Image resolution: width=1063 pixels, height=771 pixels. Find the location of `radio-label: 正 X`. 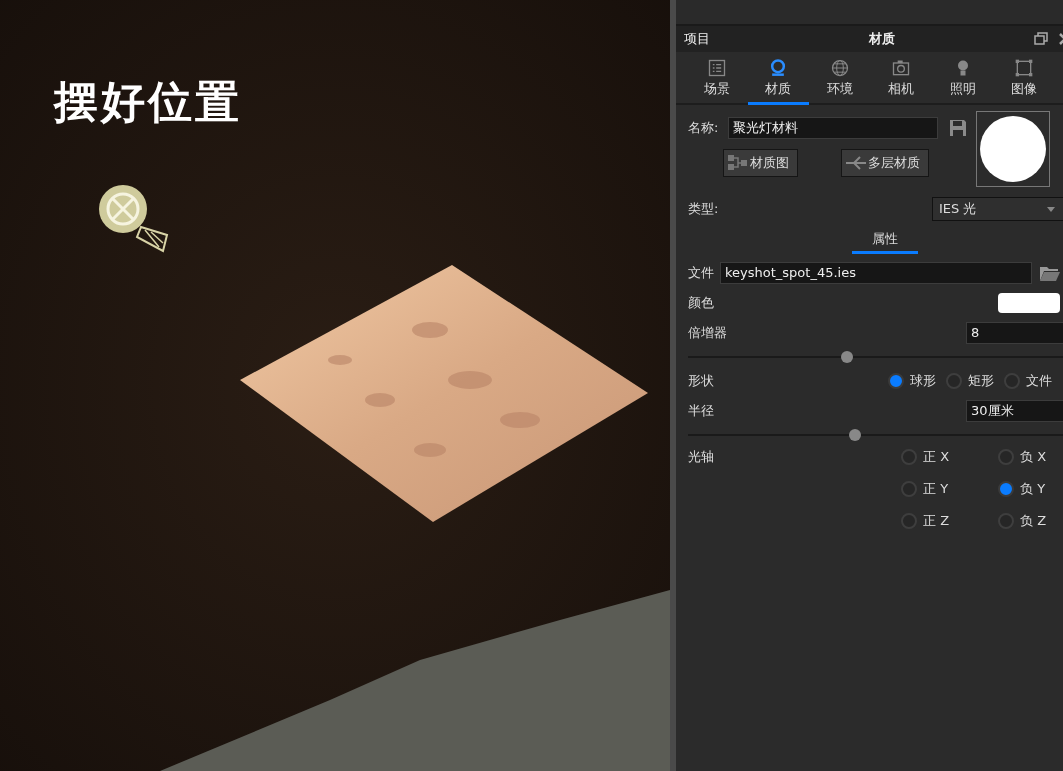

radio-label: 正 X is located at coordinates (936, 457).